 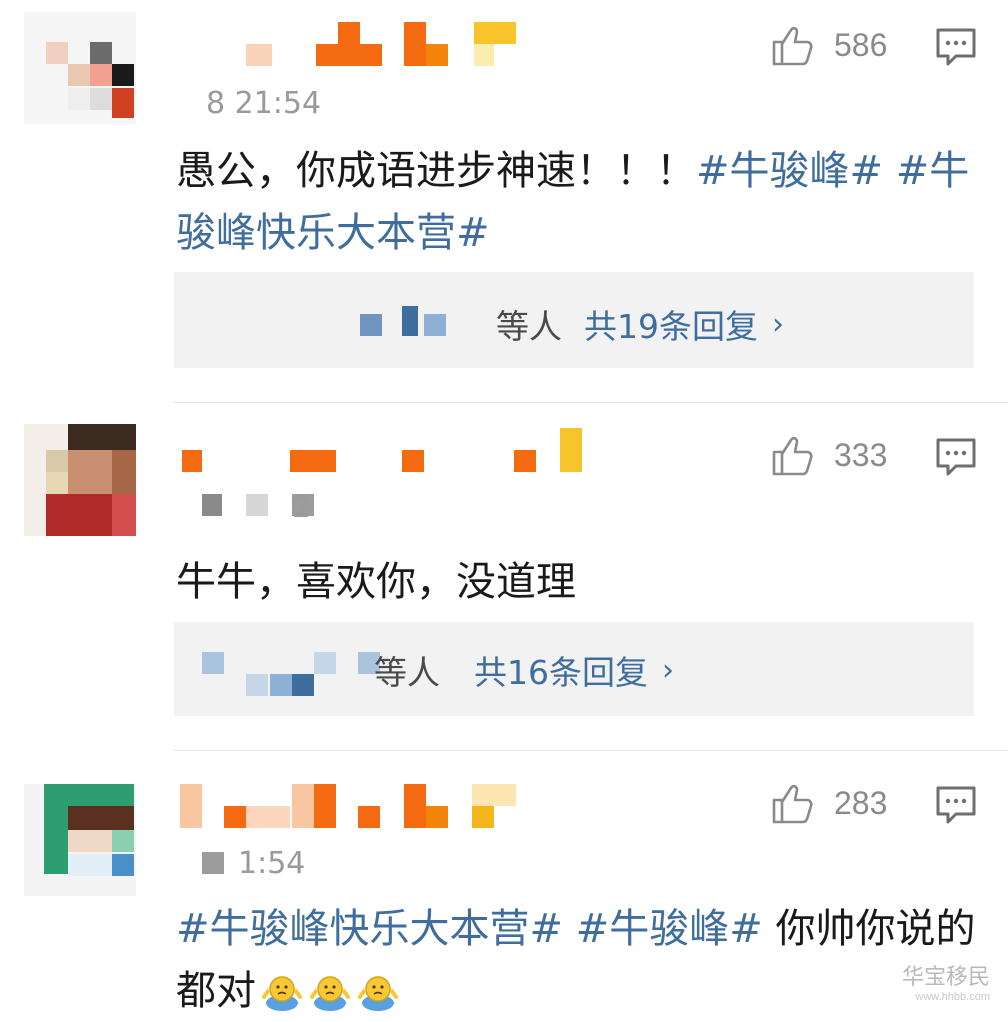 I want to click on like-count: 283, so click(x=861, y=802).